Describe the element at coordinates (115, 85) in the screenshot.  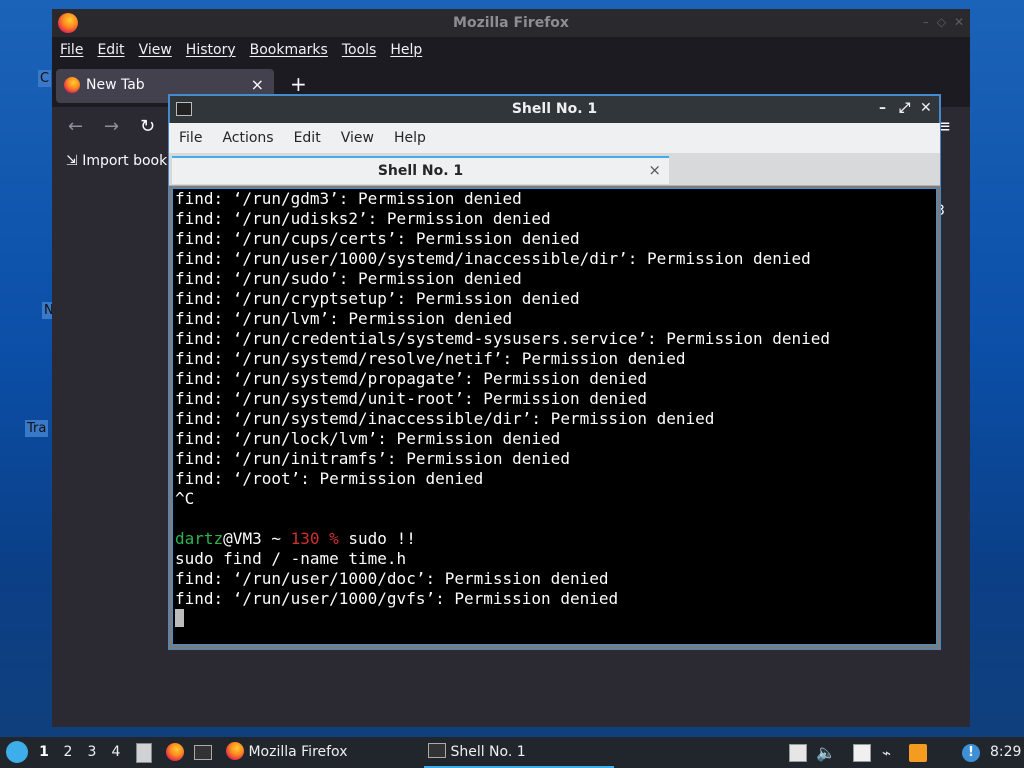
I see `tab-label: New Tab` at that location.